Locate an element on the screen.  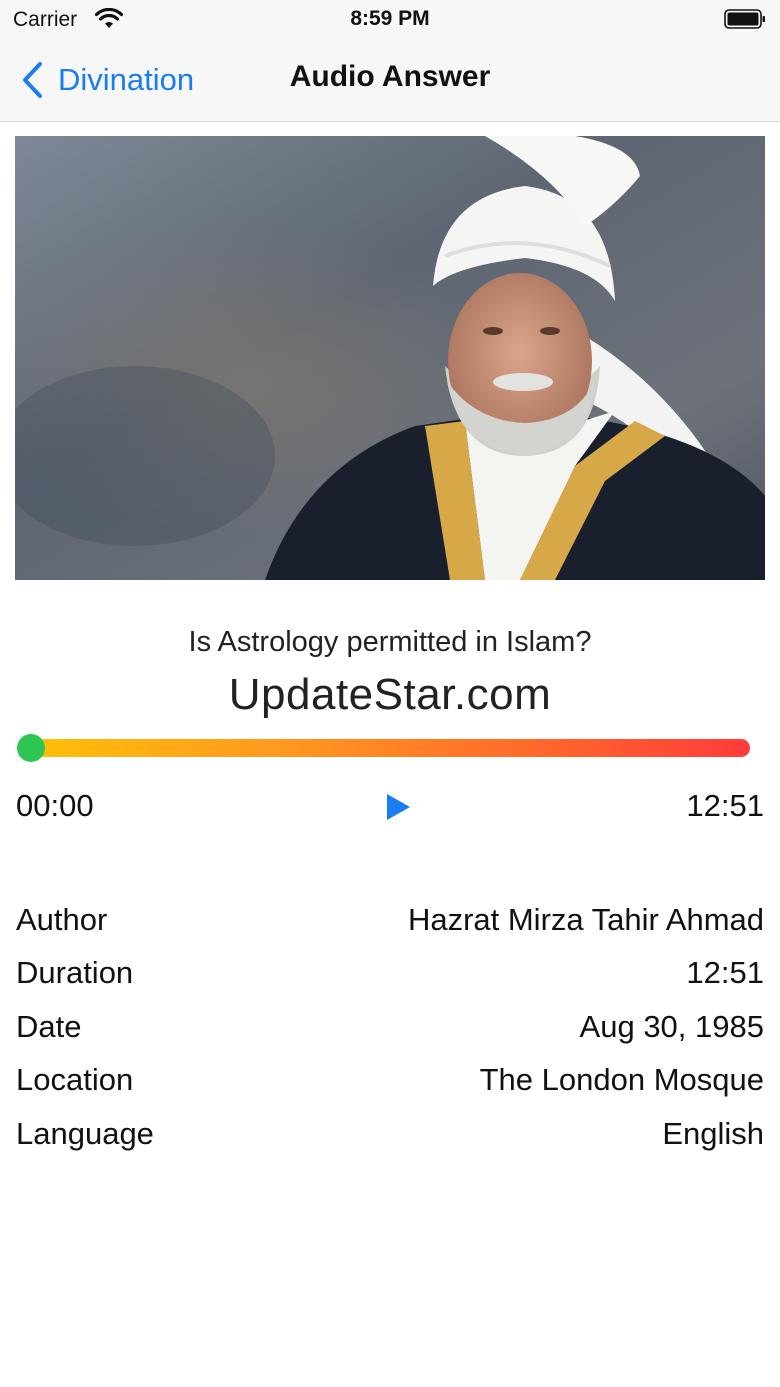
detail-row-author: Author Hazrat Mirza Tahir Ahmad is located at coordinates (390, 920).